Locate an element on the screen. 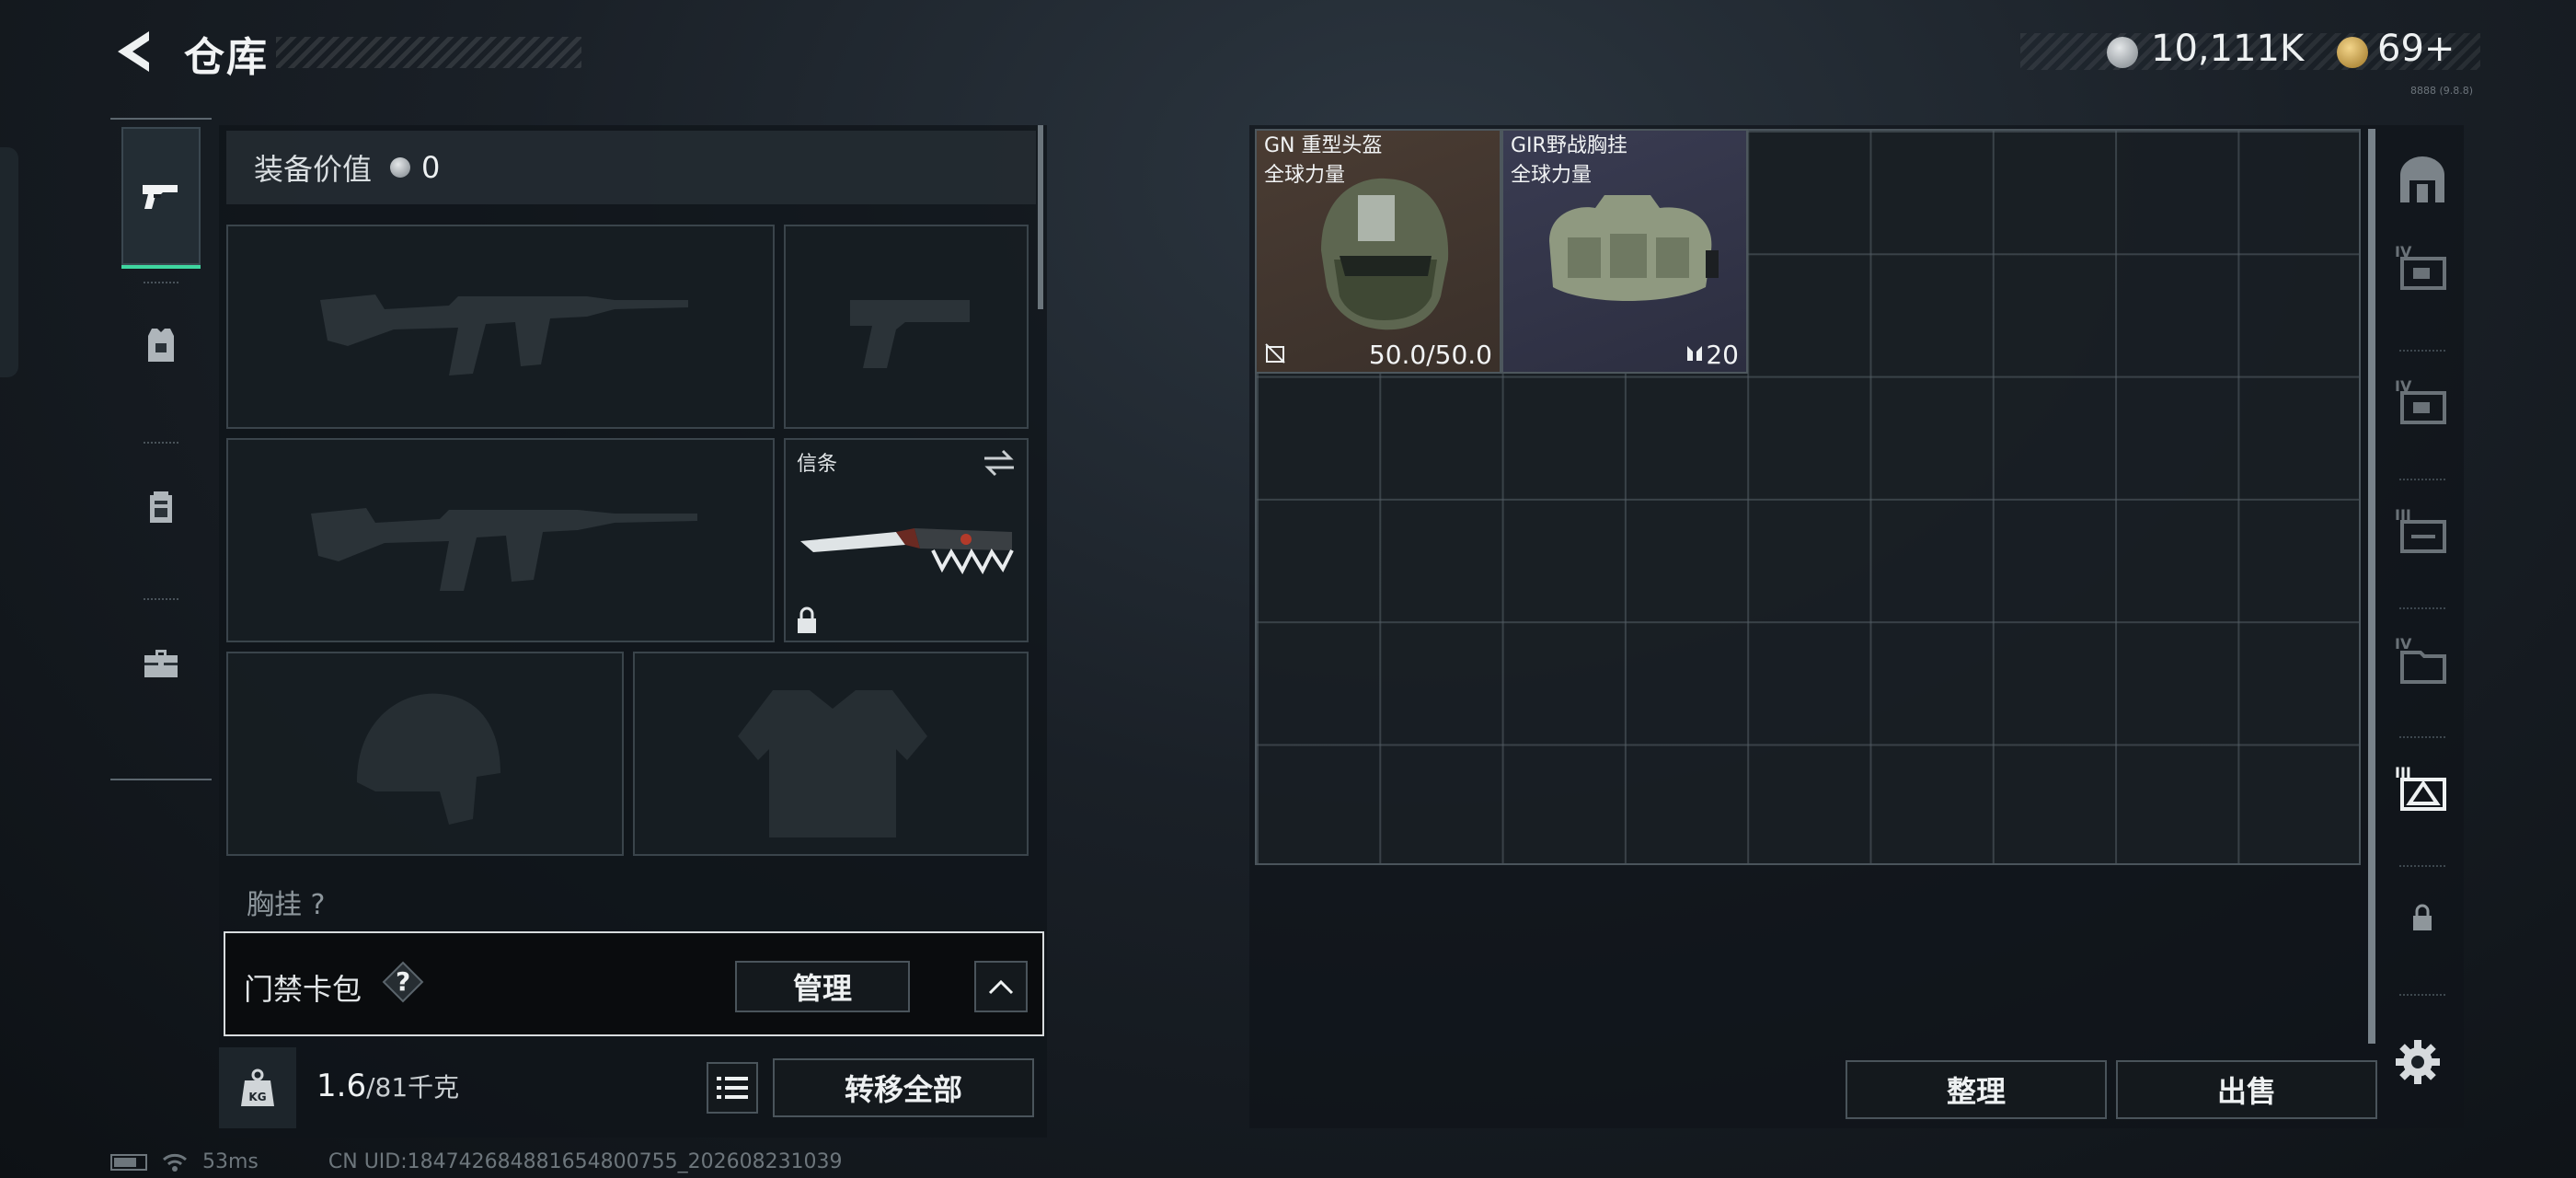  melee-name: 信条 is located at coordinates (817, 464).